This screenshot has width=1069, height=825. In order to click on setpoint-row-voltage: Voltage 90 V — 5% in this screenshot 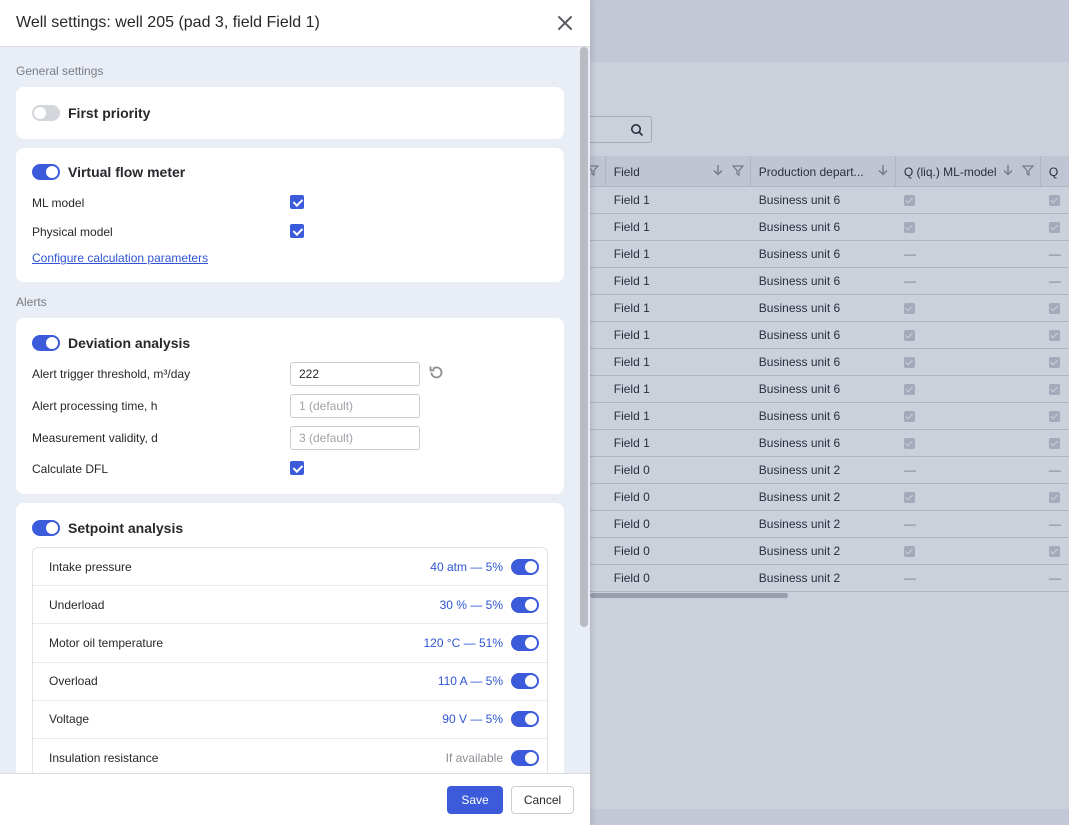, I will do `click(290, 720)`.